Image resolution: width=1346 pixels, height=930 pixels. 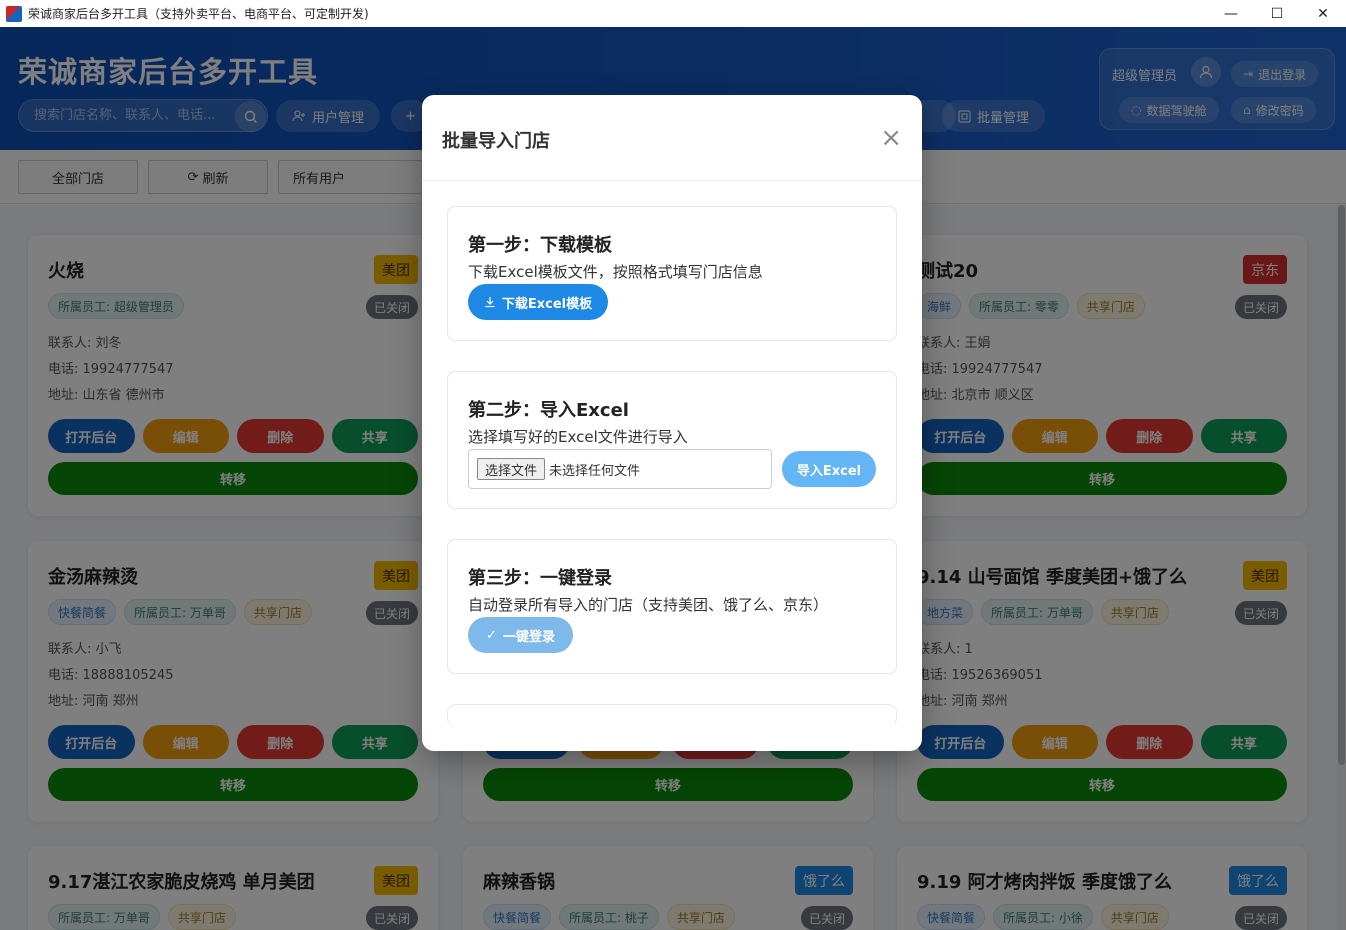 What do you see at coordinates (547, 304) in the screenshot?
I see `download-template-label: 下载Excel模板` at bounding box center [547, 304].